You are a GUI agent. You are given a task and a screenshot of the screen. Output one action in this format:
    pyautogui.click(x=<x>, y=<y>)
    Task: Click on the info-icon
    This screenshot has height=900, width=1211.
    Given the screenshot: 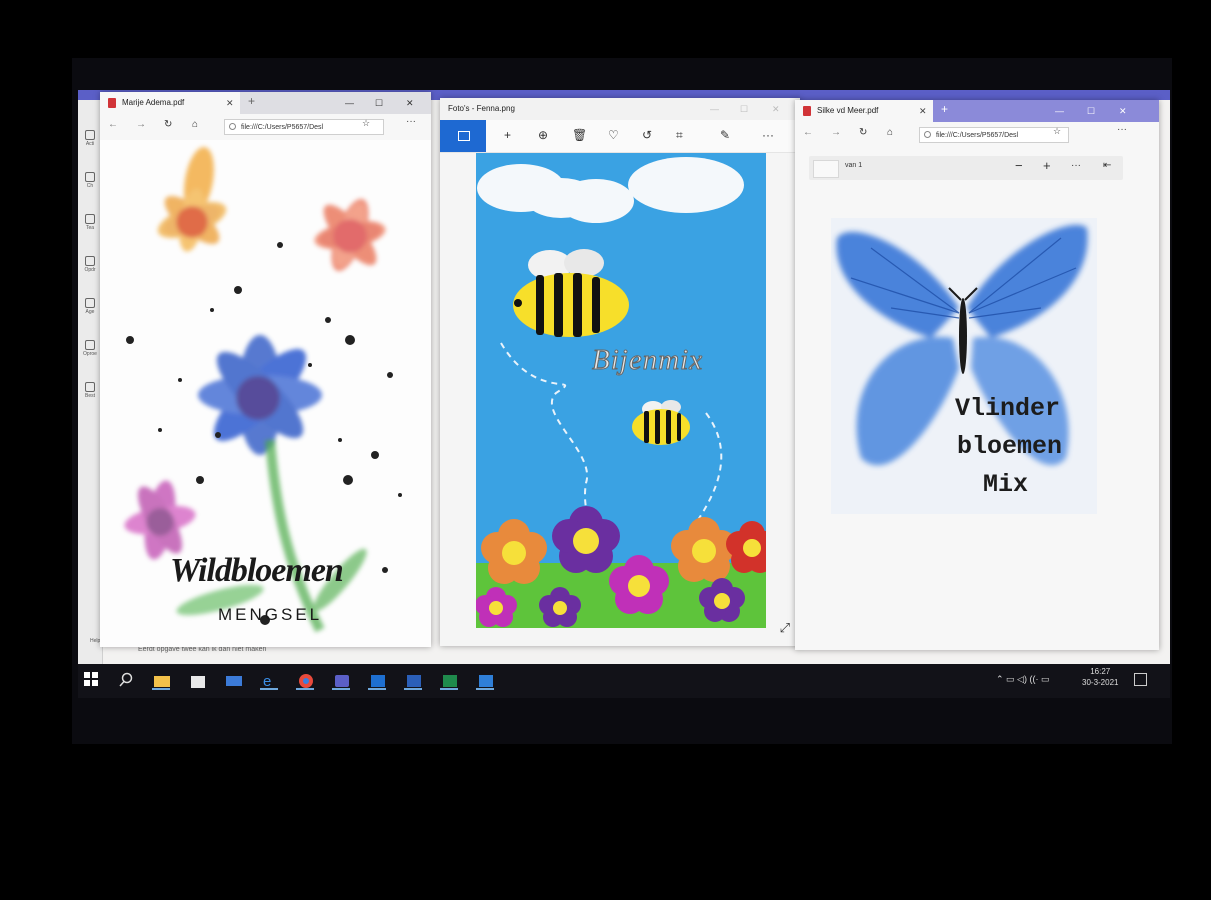 What is the action you would take?
    pyautogui.click(x=927, y=134)
    